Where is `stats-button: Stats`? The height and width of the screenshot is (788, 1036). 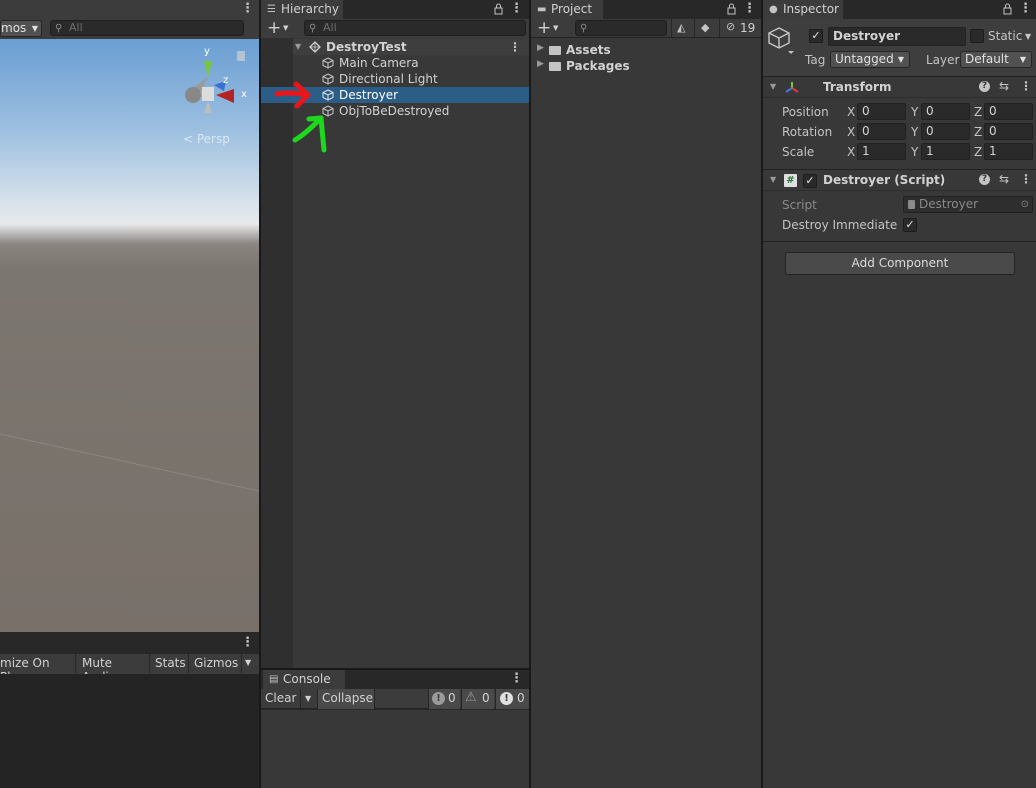 stats-button: Stats is located at coordinates (170, 663).